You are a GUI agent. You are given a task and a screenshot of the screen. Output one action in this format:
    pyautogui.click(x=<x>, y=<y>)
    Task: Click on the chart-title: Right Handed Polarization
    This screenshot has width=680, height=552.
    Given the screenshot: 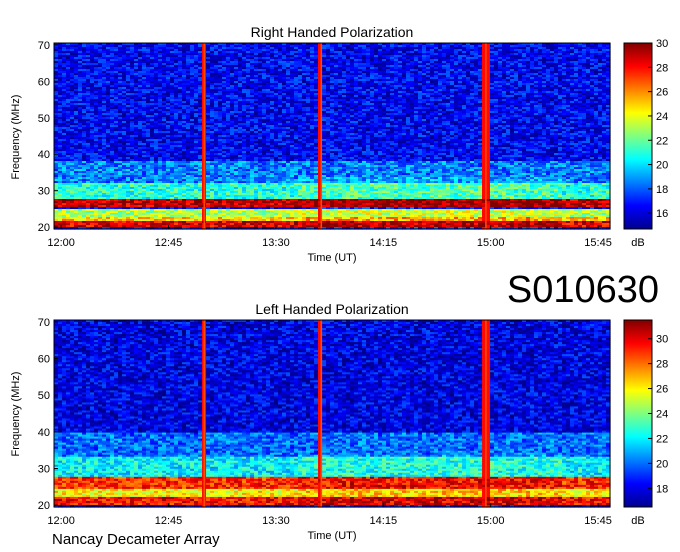 What is the action you would take?
    pyautogui.click(x=332, y=32)
    